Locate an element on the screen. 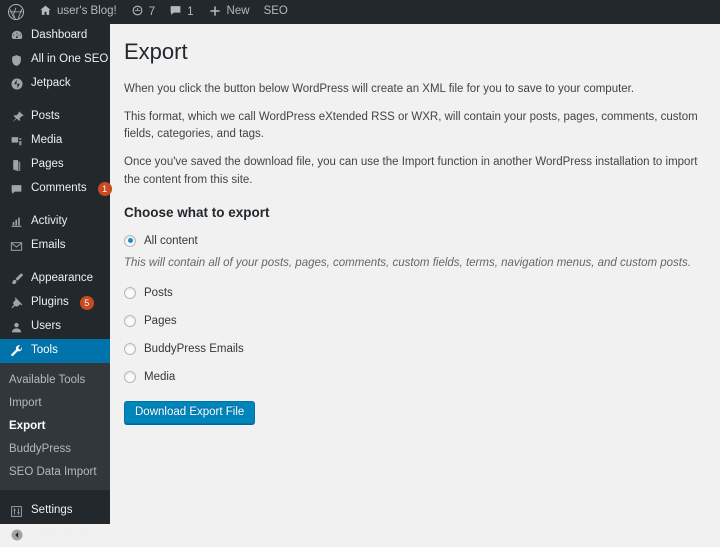 The width and height of the screenshot is (720, 547). pages-icon is located at coordinates (16, 165).